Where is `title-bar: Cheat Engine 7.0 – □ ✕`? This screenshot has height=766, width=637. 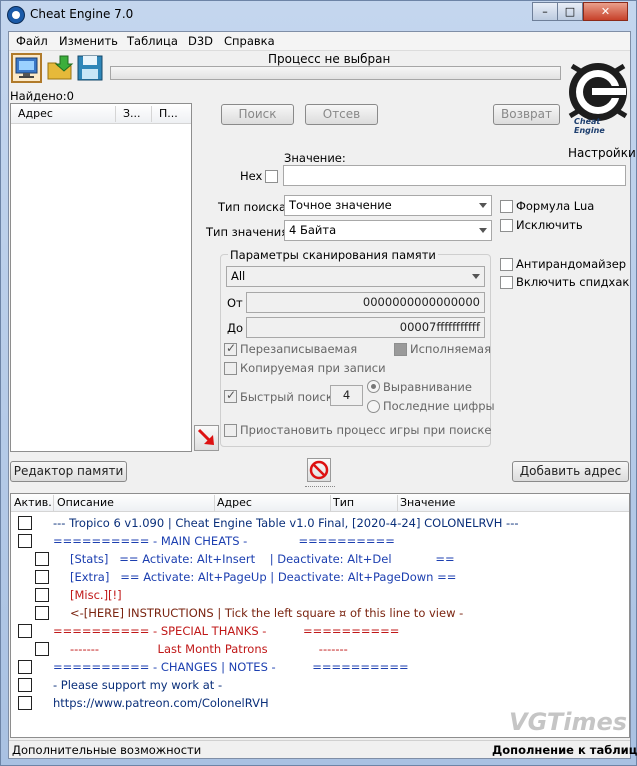 title-bar: Cheat Engine 7.0 – □ ✕ is located at coordinates (318, 15).